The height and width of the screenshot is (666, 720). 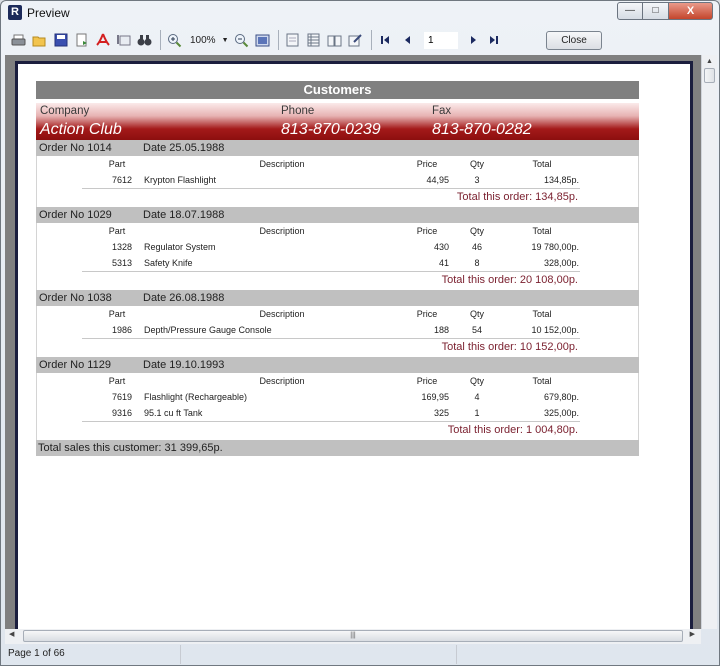 What do you see at coordinates (709, 75) in the screenshot?
I see `vertical-scroll-thumb` at bounding box center [709, 75].